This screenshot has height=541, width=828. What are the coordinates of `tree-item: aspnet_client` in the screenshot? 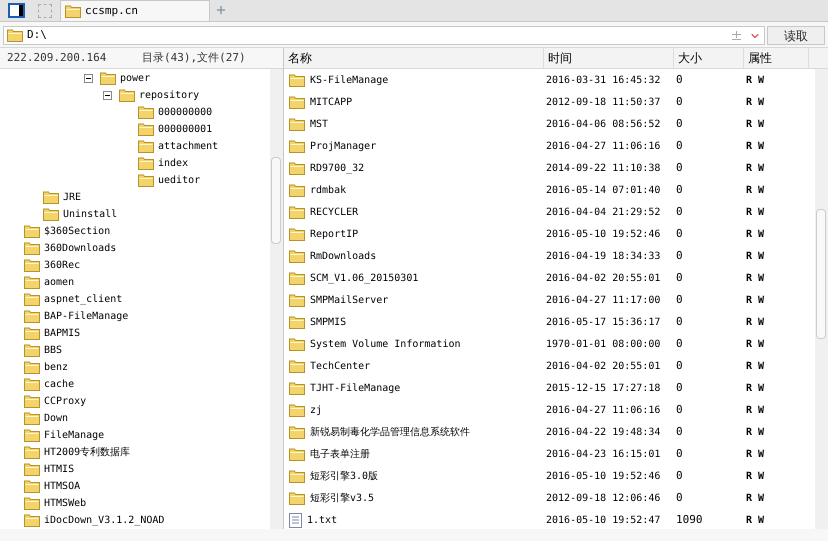 It's located at (83, 299).